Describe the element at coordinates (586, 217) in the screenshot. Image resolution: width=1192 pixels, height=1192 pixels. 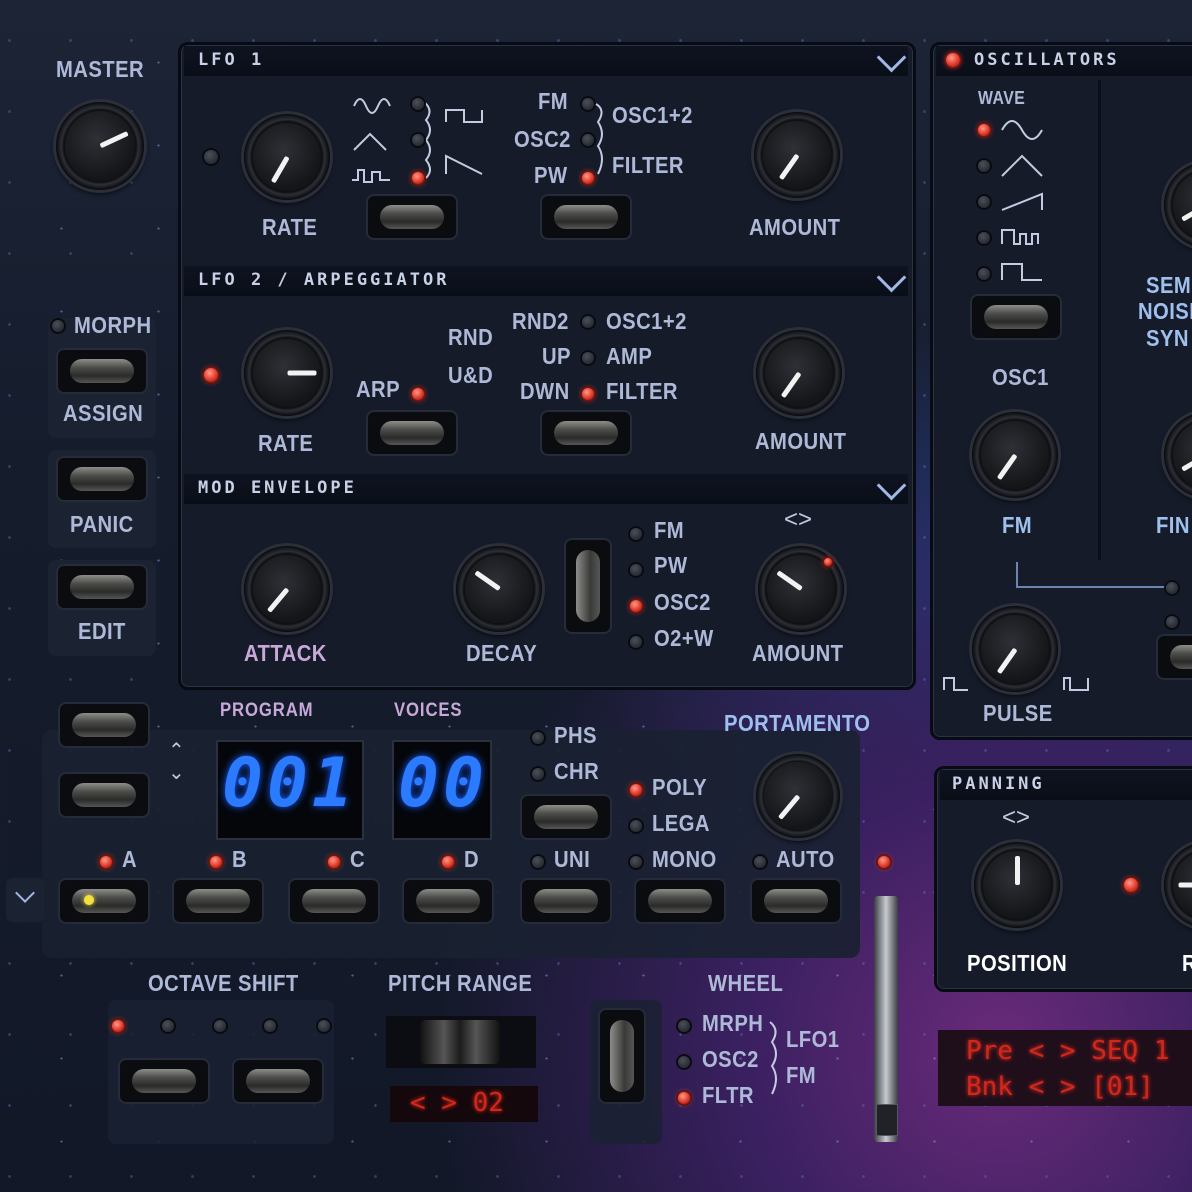
I see `lfo1-dest-button` at that location.